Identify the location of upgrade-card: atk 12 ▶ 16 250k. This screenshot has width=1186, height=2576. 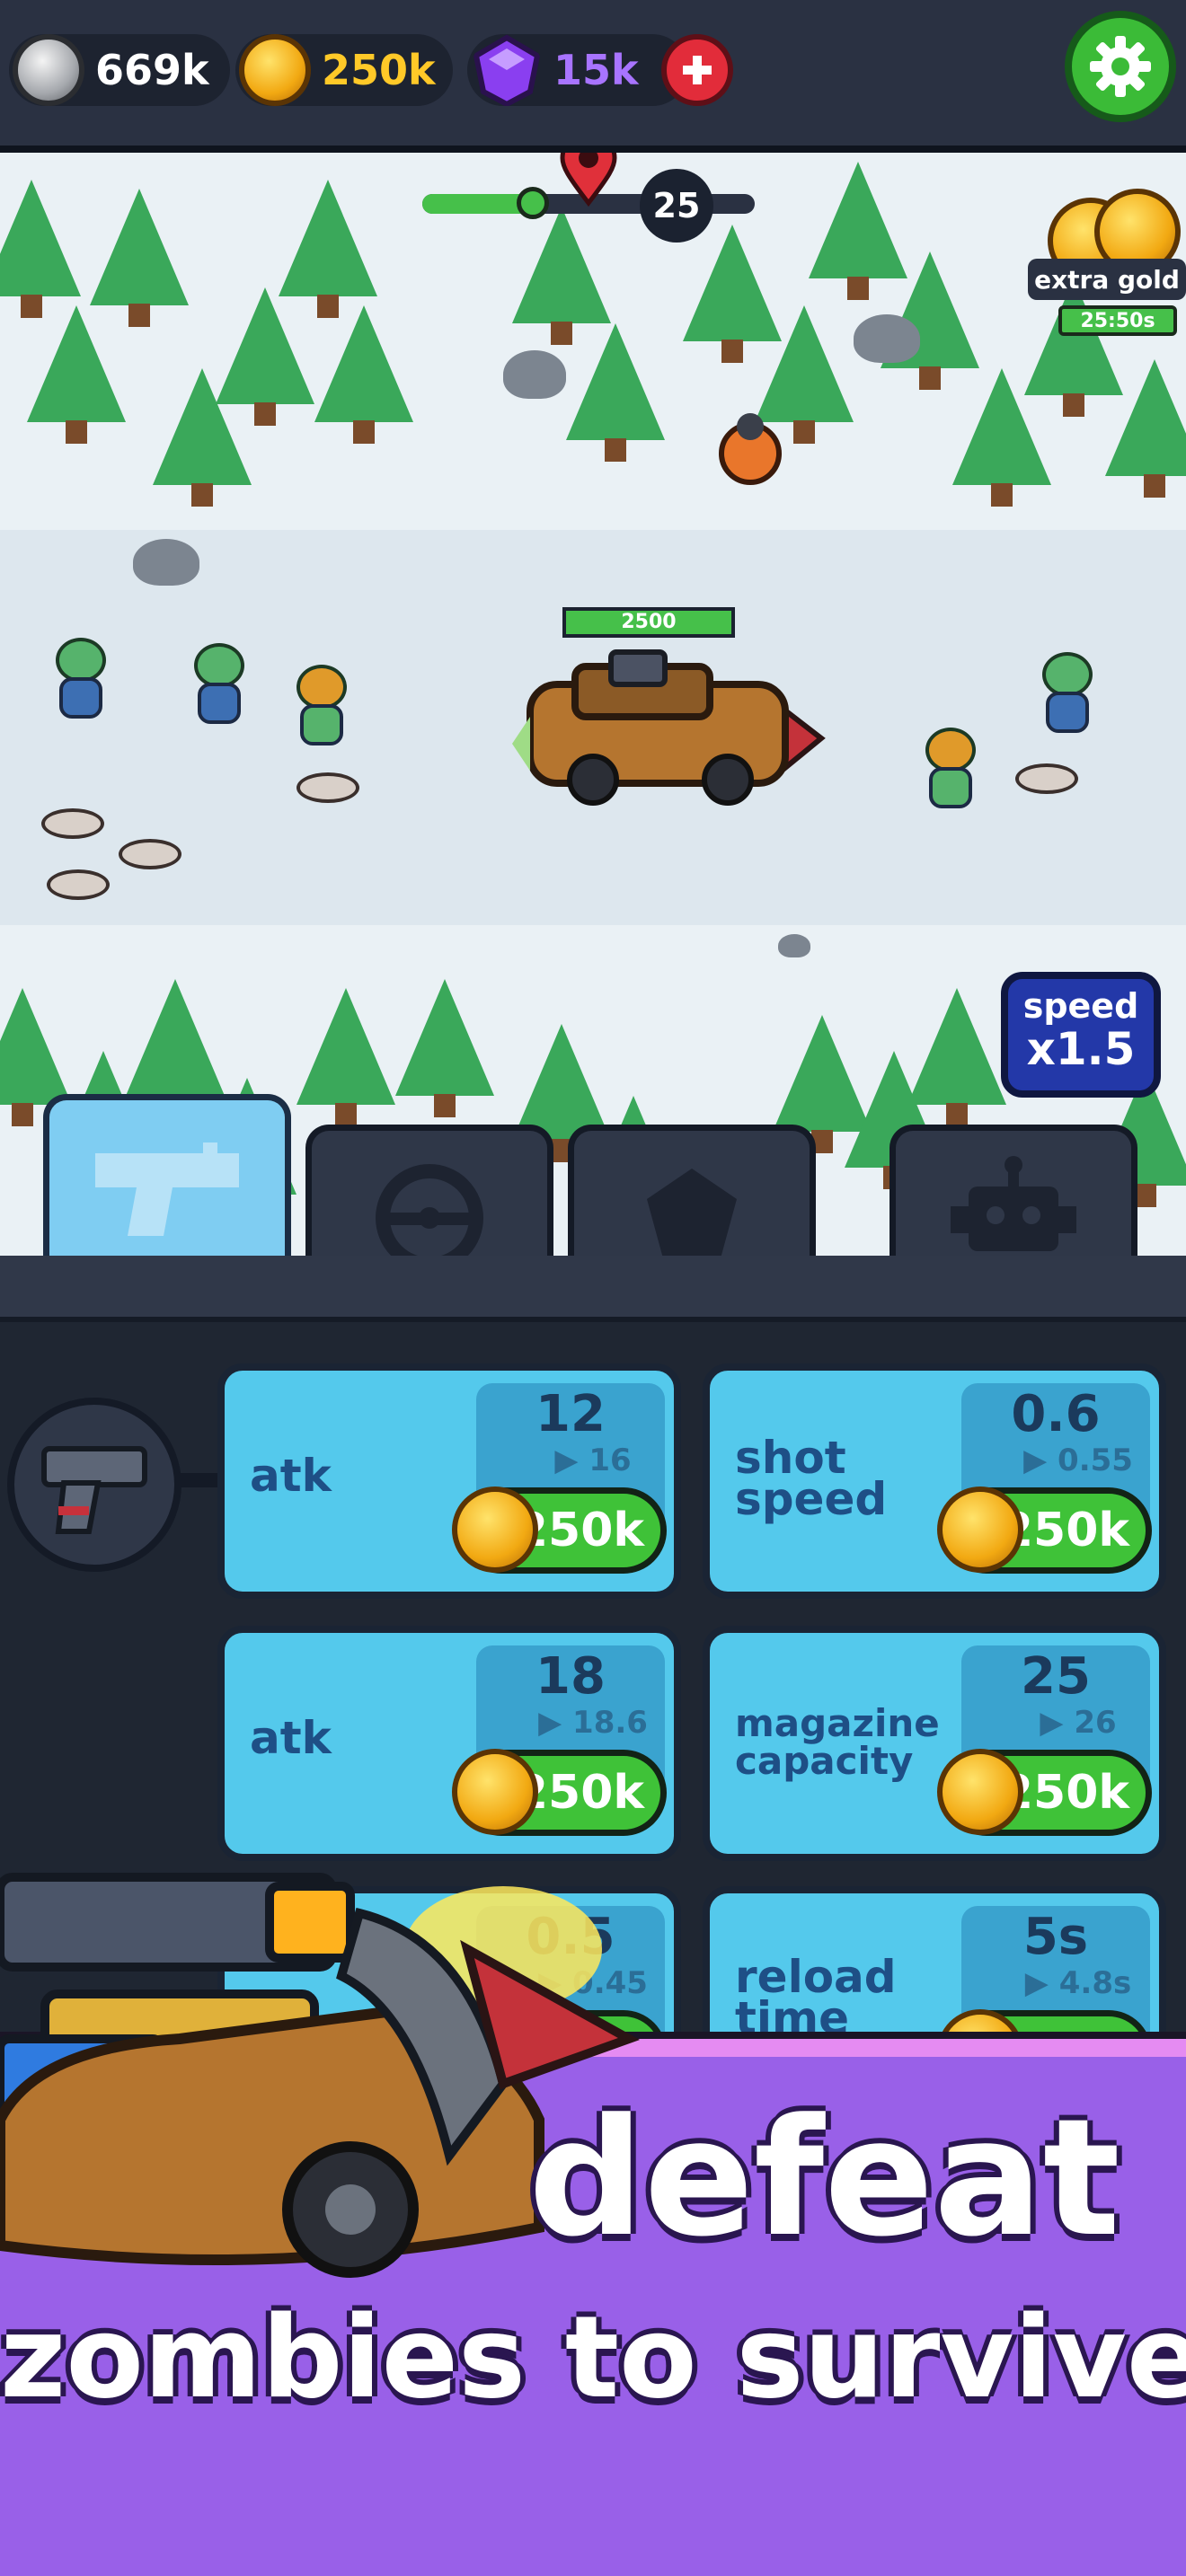
(449, 1481).